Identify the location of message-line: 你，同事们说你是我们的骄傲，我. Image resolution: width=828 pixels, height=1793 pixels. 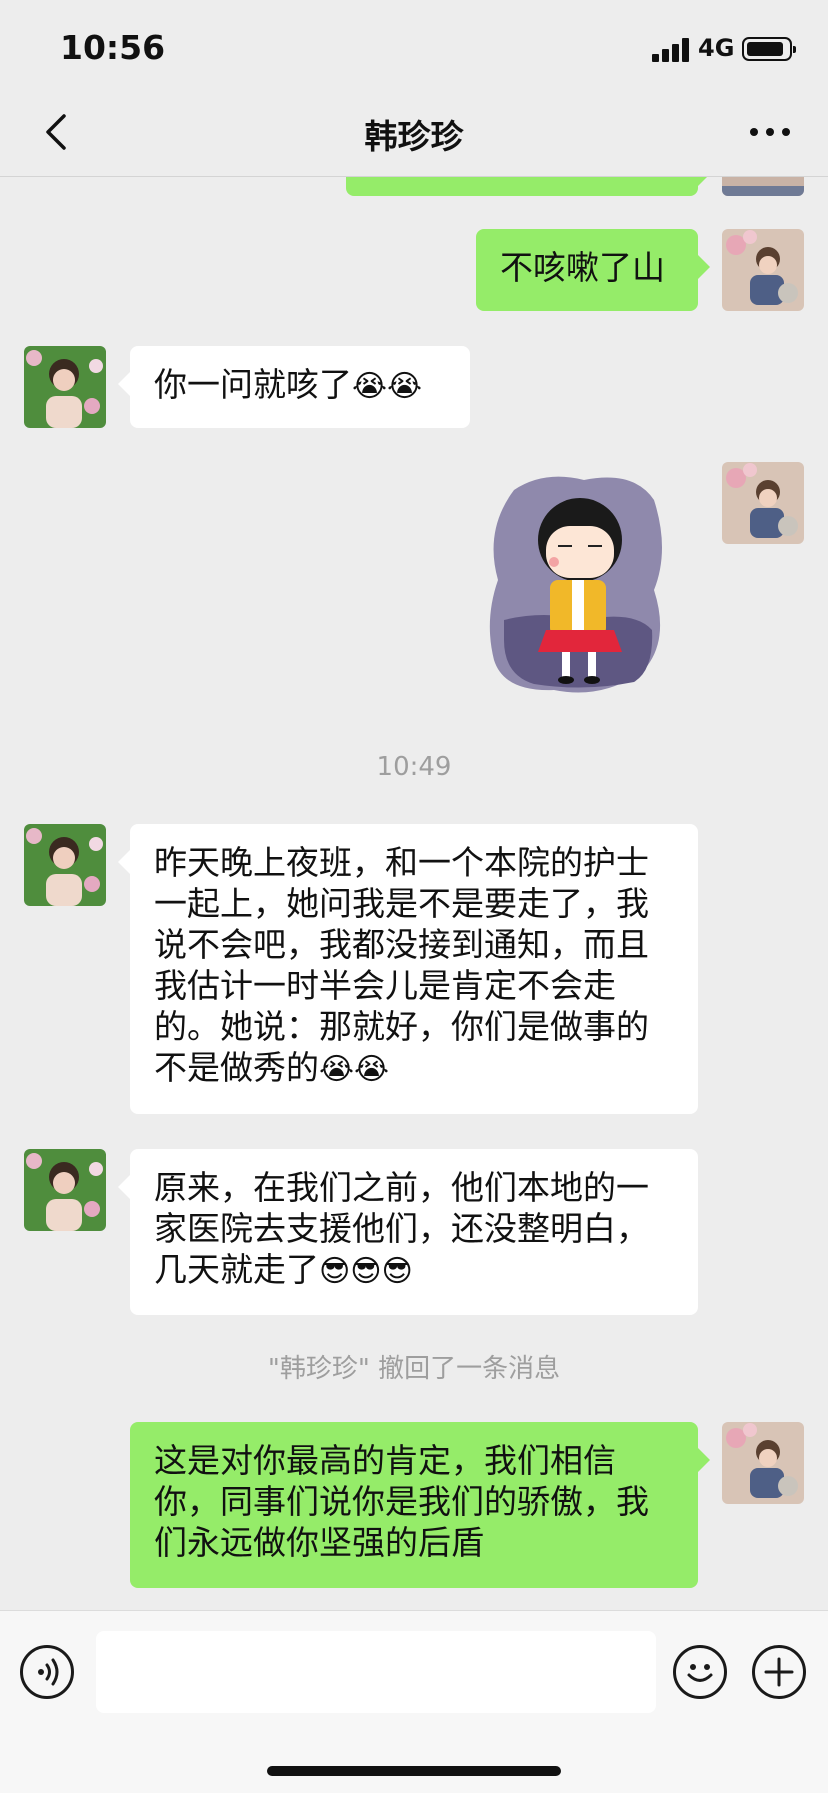
(401, 1501).